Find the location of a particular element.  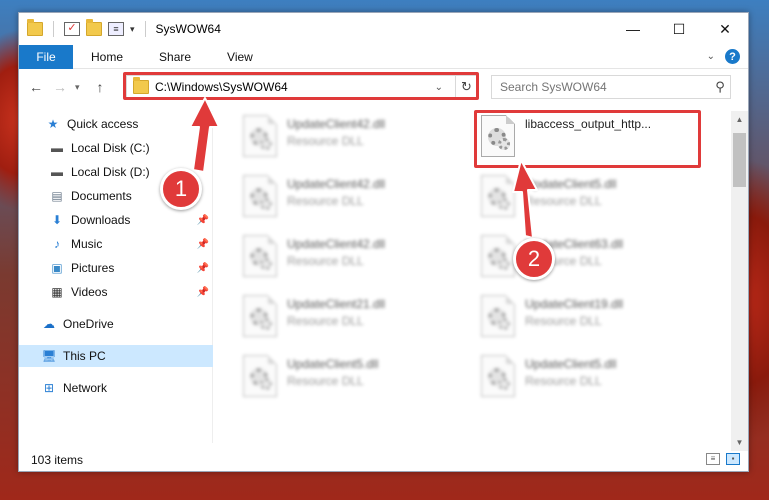

sidebar-item-local-disk-c: ▬ Local Disk (C:) 📌 is located at coordinates (116, 148).